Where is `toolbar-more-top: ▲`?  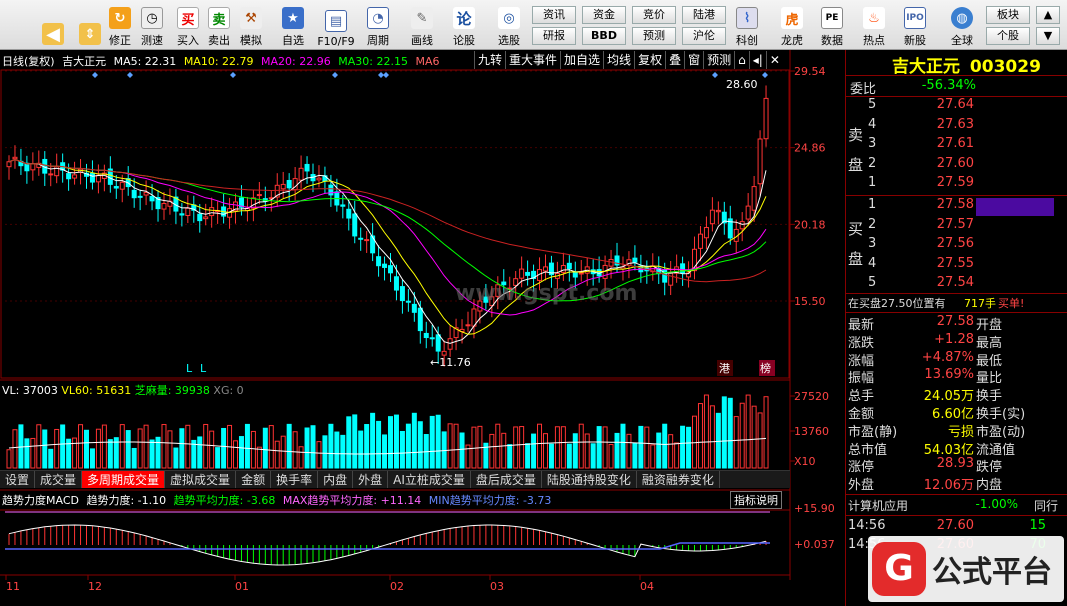 toolbar-more-top: ▲ is located at coordinates (1048, 15).